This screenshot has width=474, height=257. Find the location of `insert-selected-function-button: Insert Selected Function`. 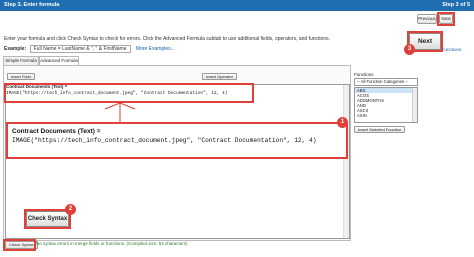

insert-selected-function-button: Insert Selected Function is located at coordinates (380, 129).